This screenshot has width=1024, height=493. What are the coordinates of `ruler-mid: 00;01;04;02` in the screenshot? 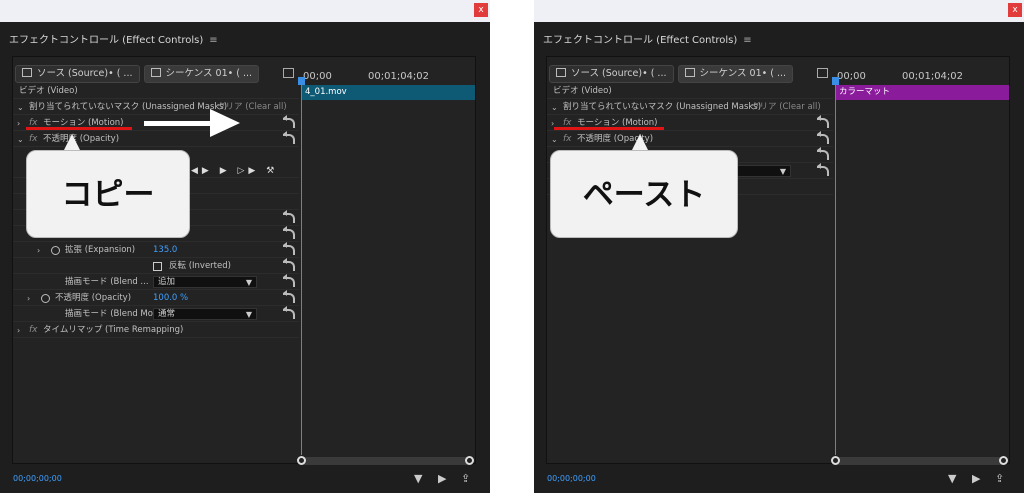 It's located at (933, 76).